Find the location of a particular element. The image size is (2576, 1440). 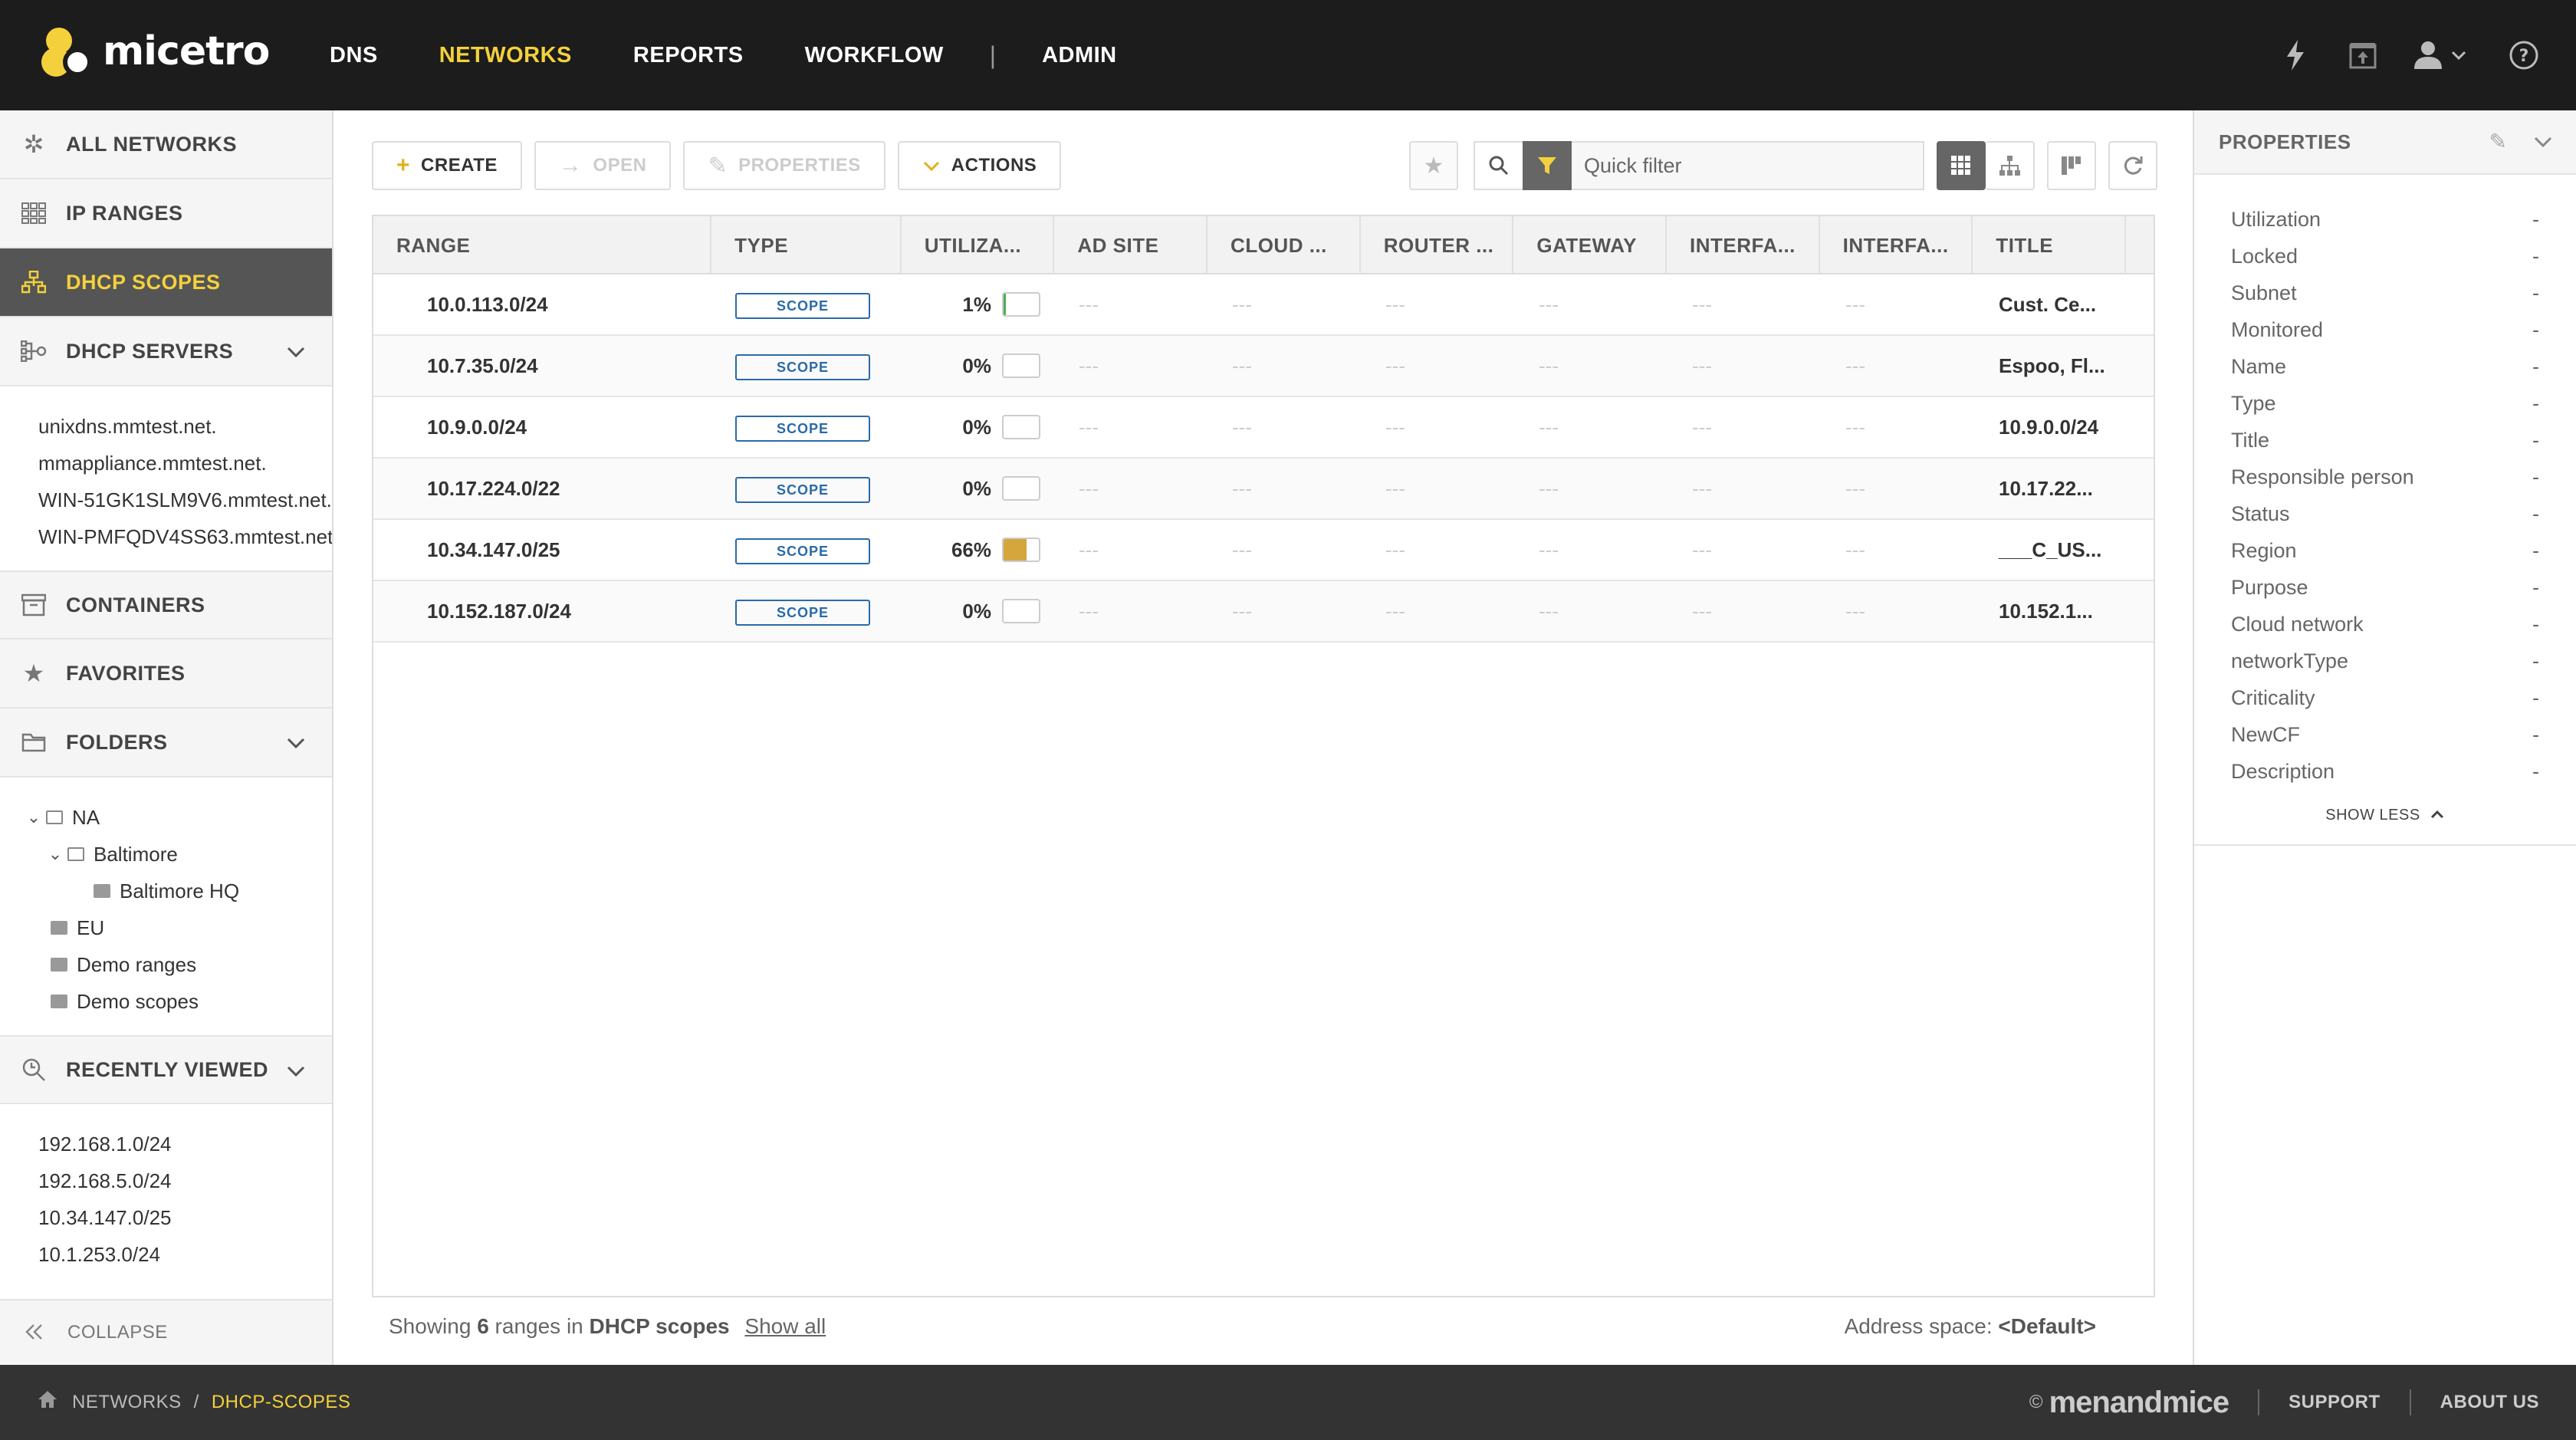

column-header-ad-site: AD SITE is located at coordinates (1131, 245).